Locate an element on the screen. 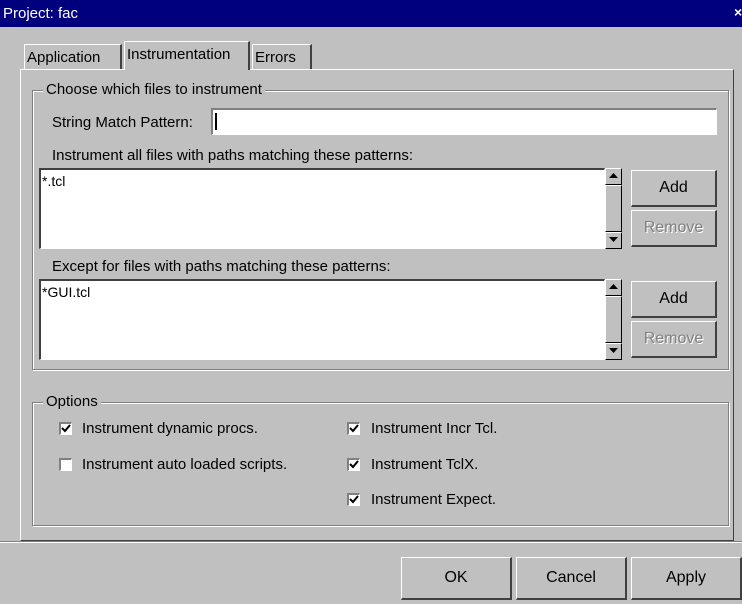 This screenshot has width=742, height=604. title-bar: Project: fac × is located at coordinates (371, 13).